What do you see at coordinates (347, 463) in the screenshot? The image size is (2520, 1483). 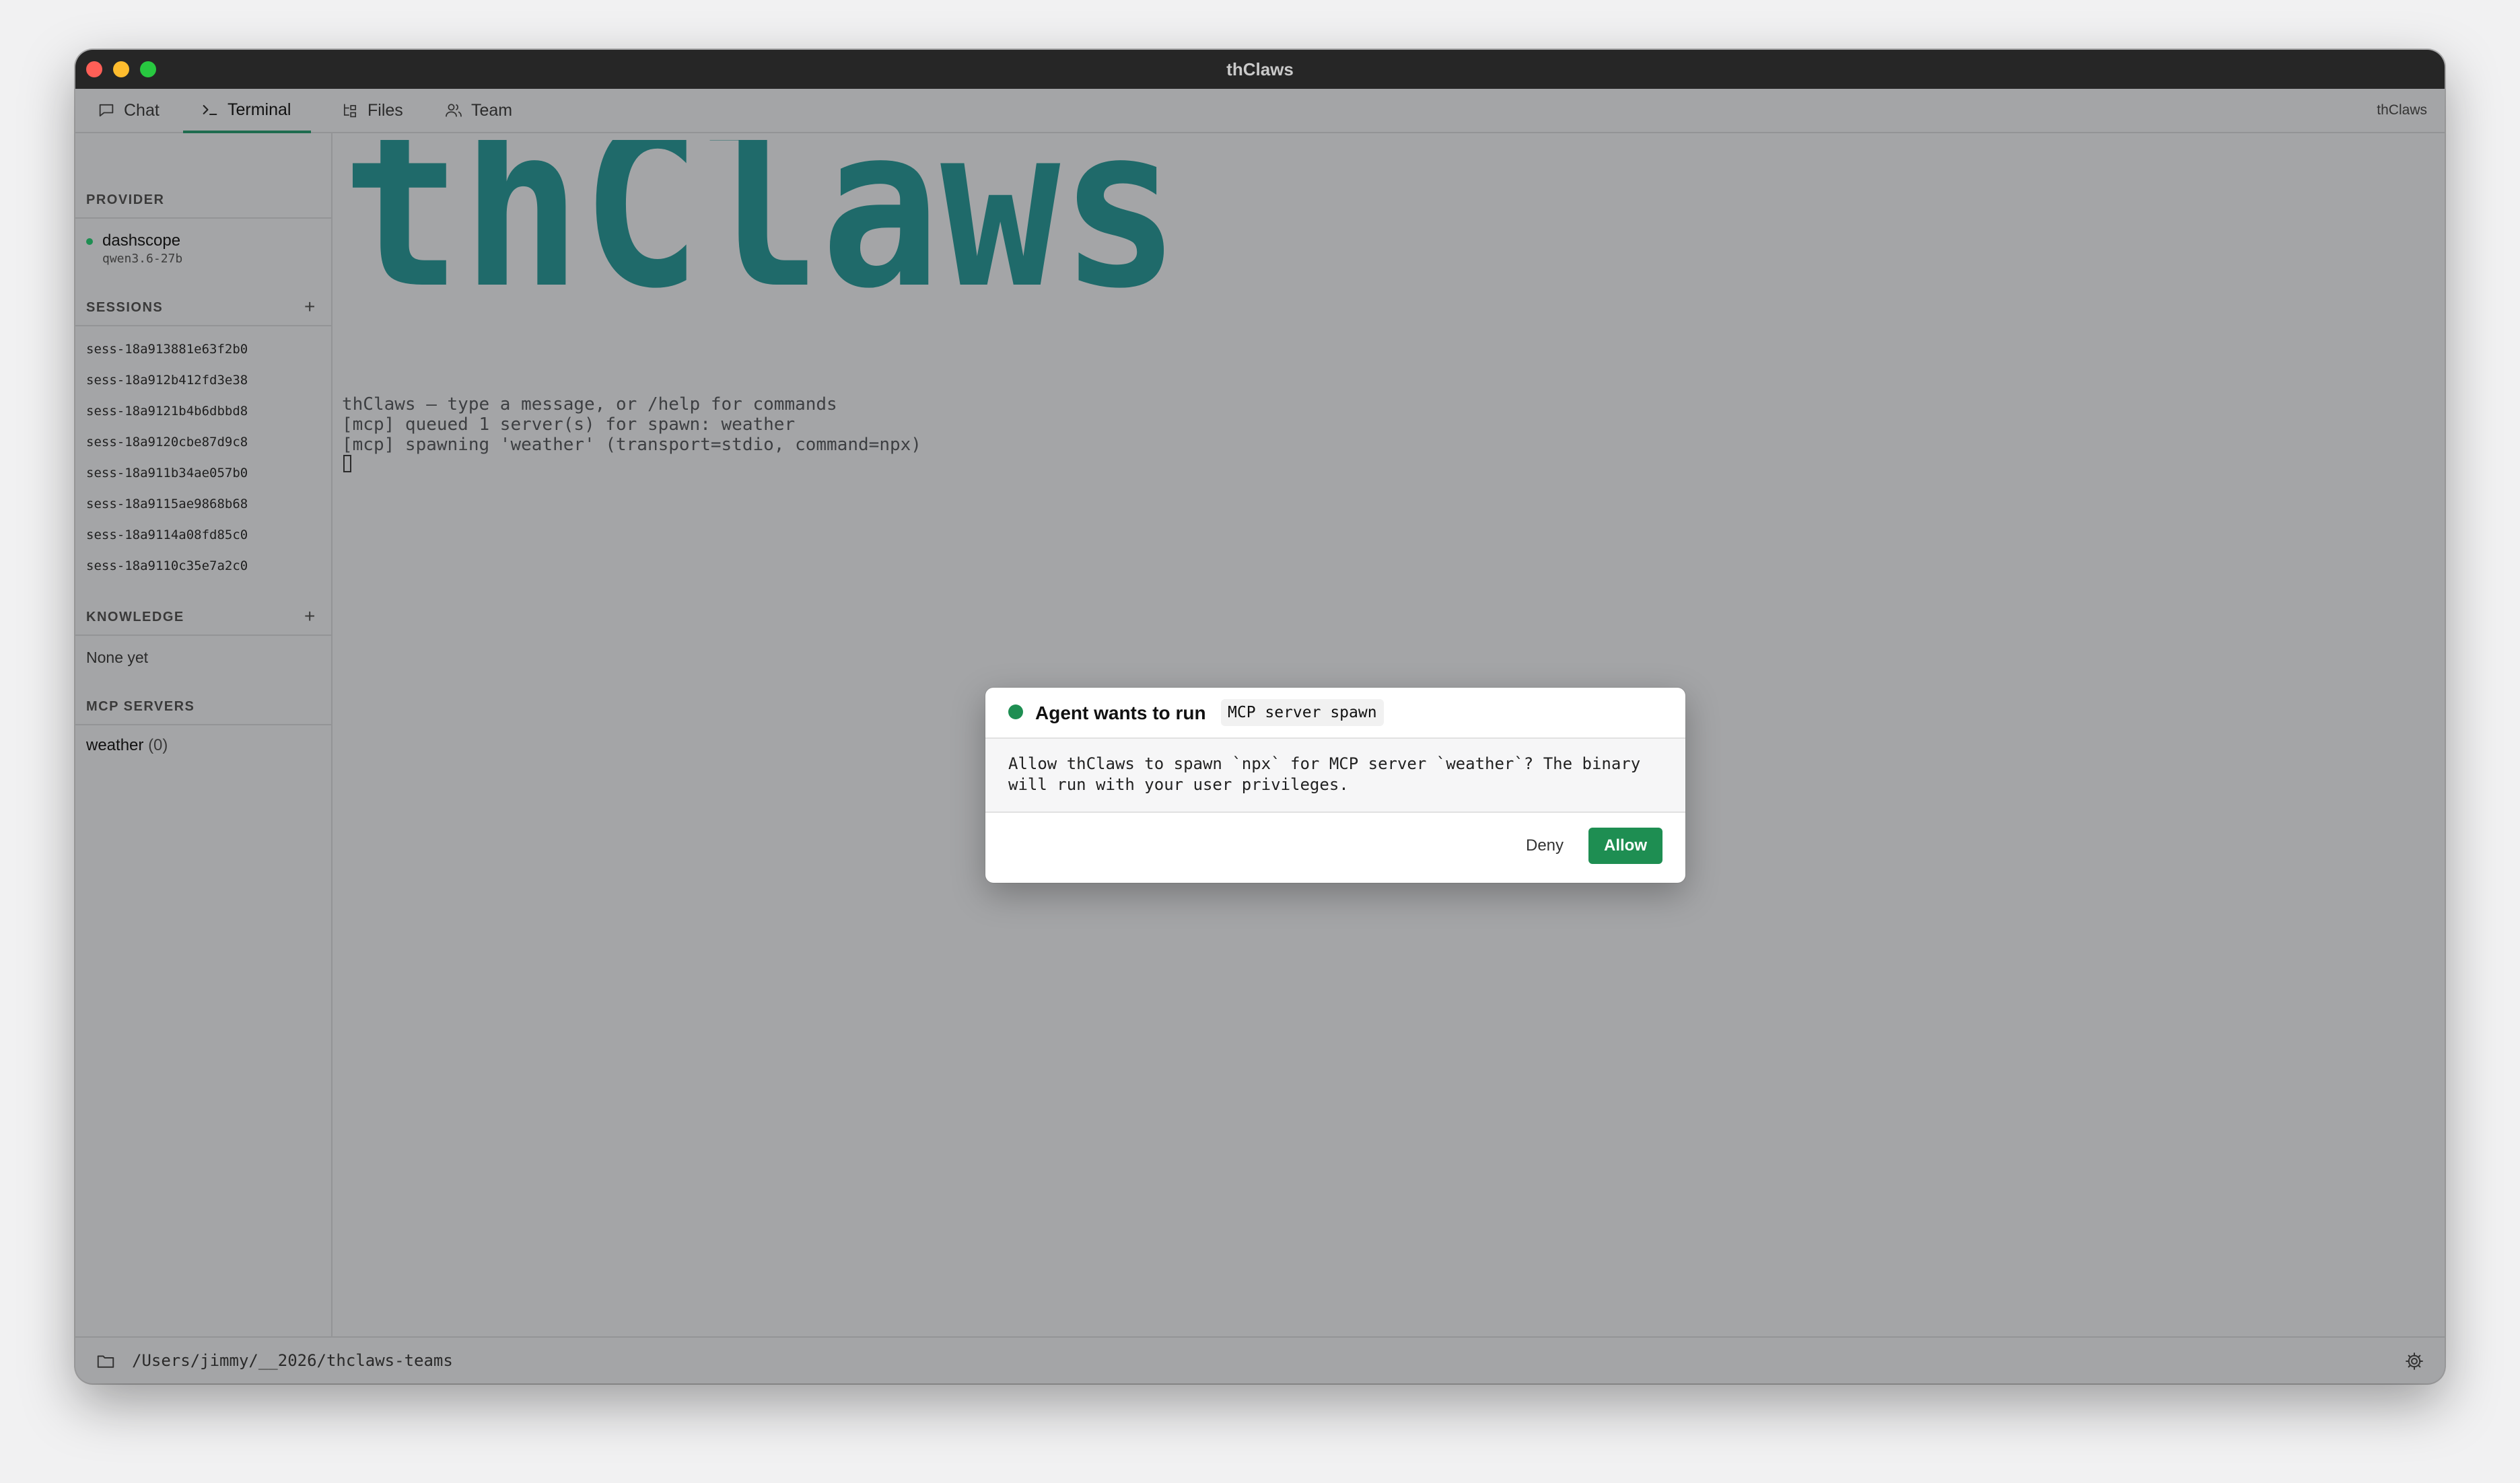 I see `terminal-cursor` at bounding box center [347, 463].